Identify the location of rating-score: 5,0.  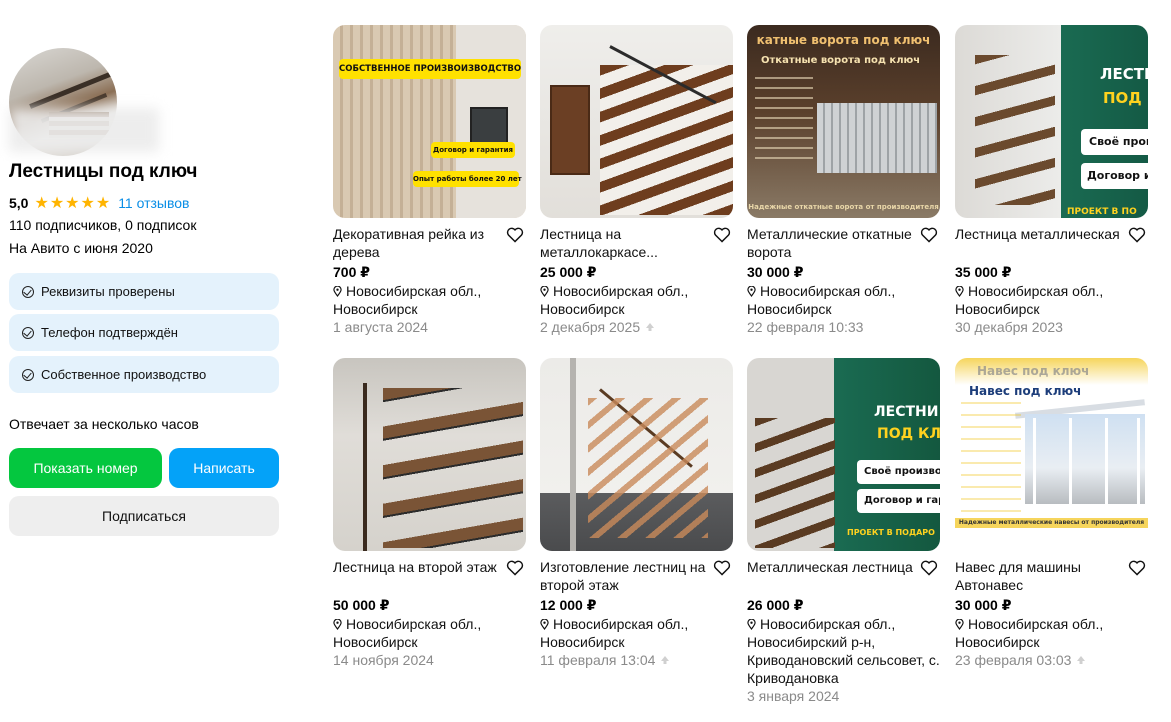
(19, 203).